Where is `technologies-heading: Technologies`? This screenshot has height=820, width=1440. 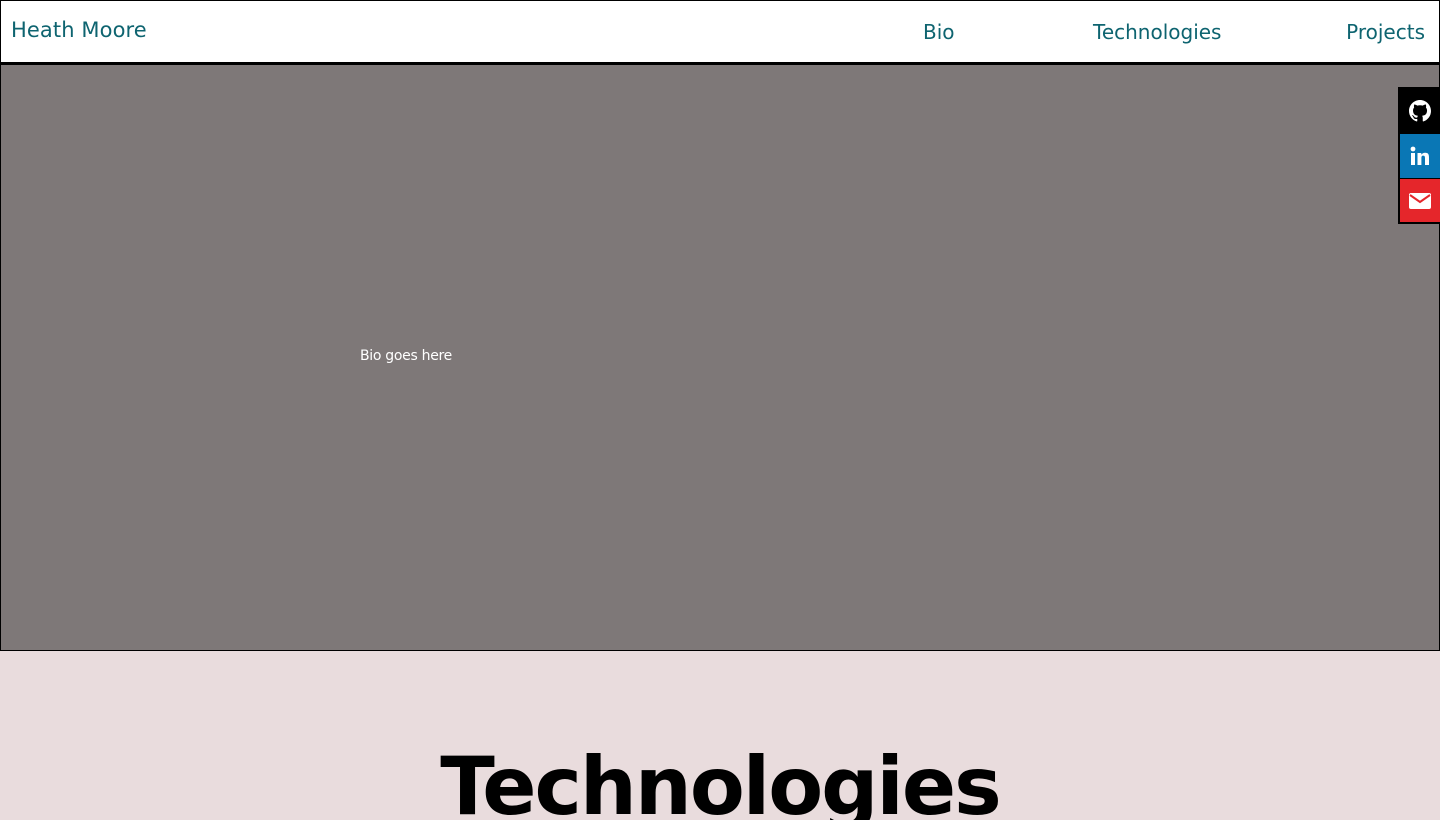
technologies-heading: Technologies is located at coordinates (720, 780).